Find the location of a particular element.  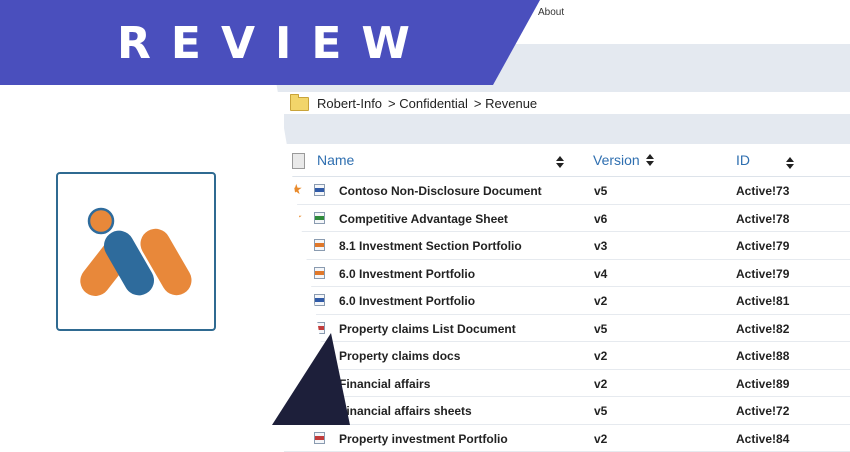

table-row: 6.0 Investment Portfolio v2 Active!81 is located at coordinates (567, 301).